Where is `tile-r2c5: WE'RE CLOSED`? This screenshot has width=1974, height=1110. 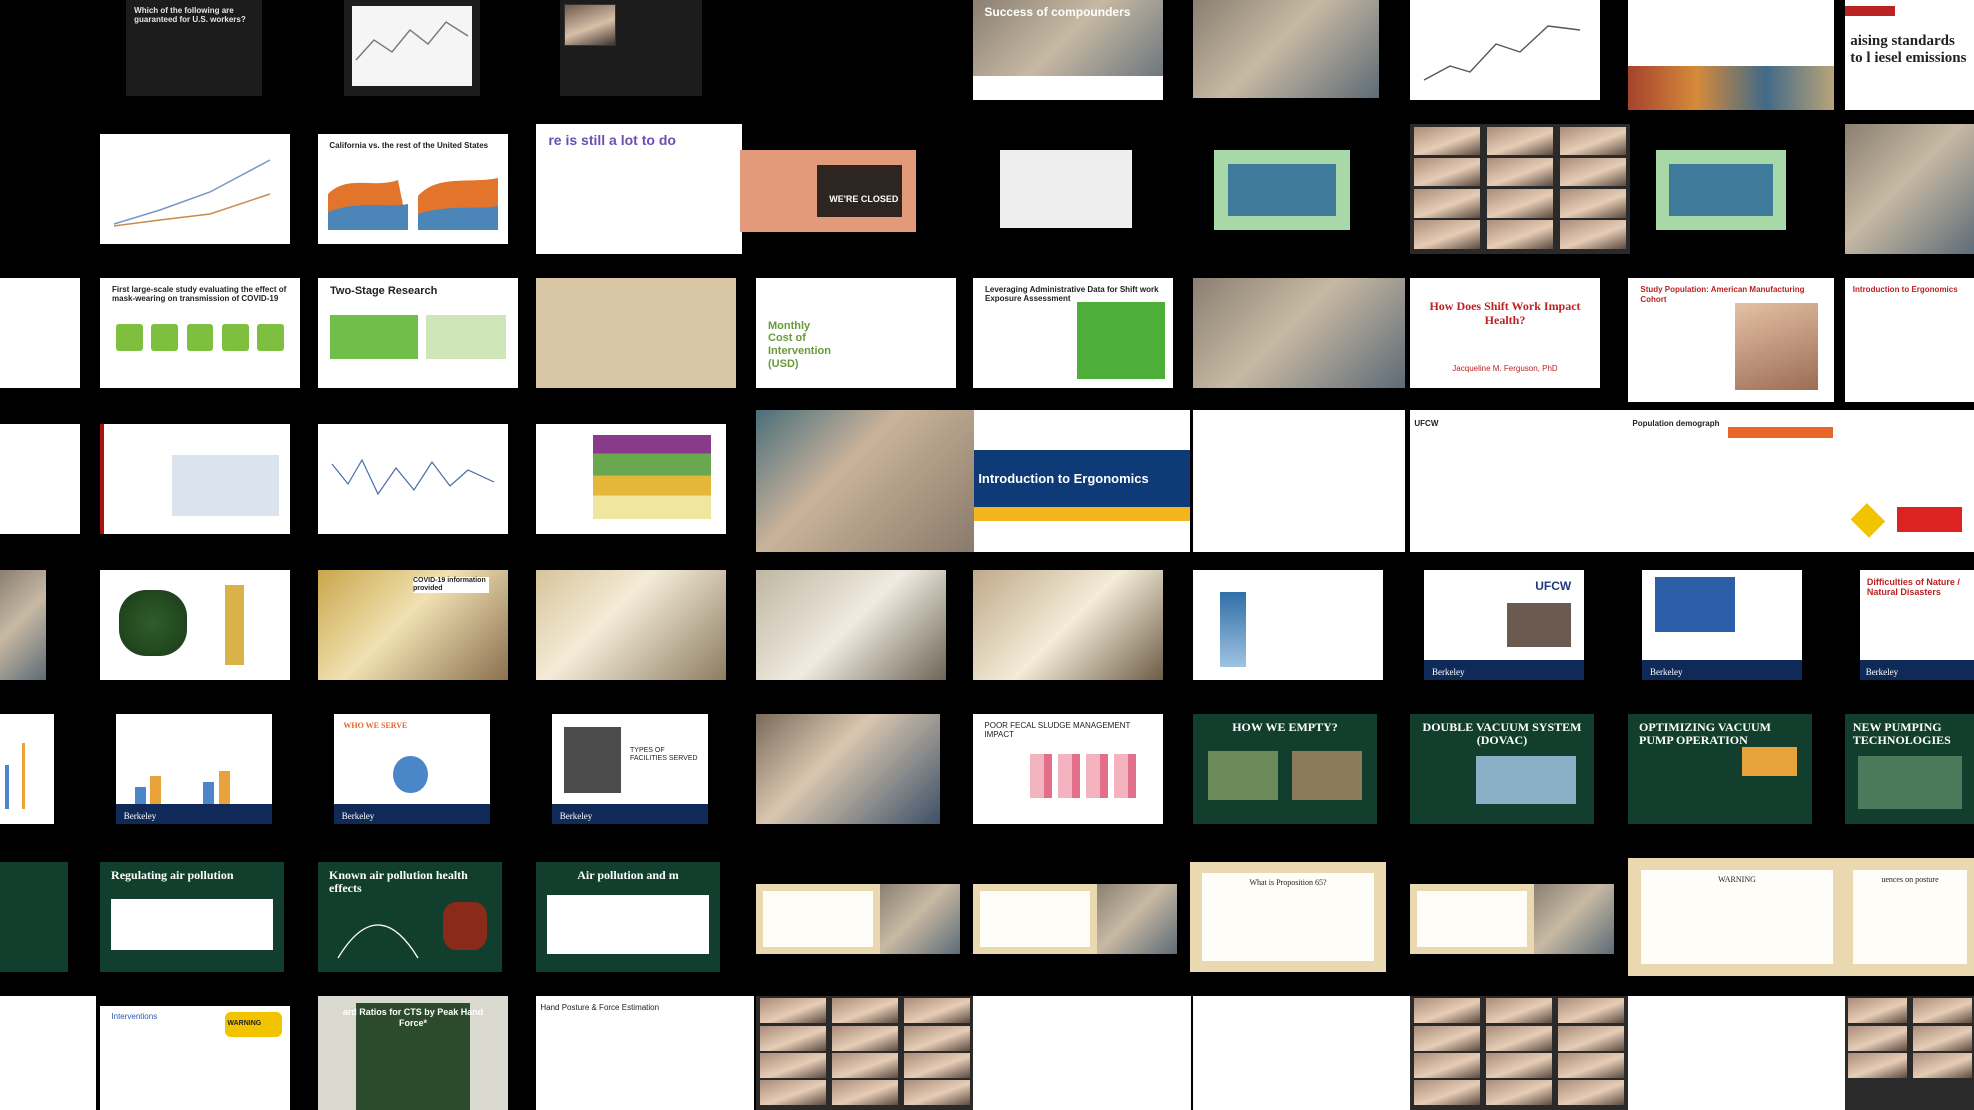
tile-r2c5: WE'RE CLOSED is located at coordinates (828, 191).